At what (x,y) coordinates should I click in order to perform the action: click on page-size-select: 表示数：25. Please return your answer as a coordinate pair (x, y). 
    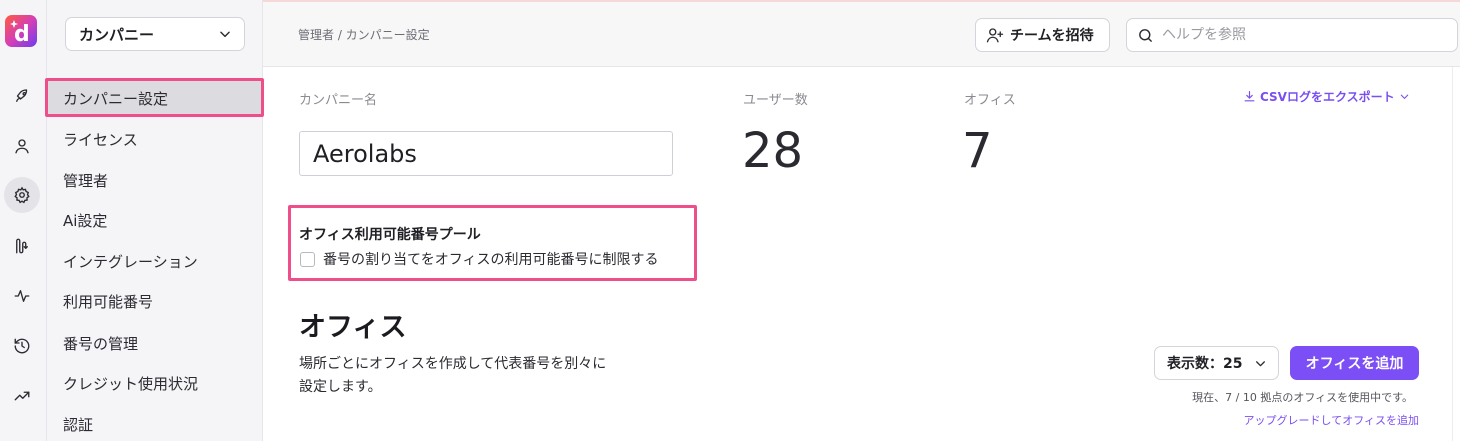
    Looking at the image, I should click on (1216, 363).